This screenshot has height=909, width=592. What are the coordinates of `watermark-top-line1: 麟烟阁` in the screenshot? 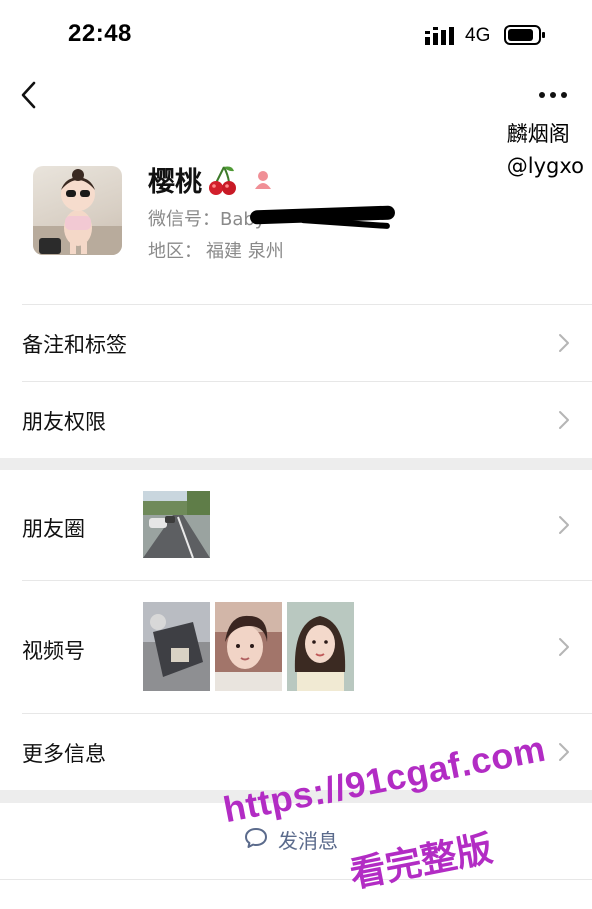 It's located at (538, 134).